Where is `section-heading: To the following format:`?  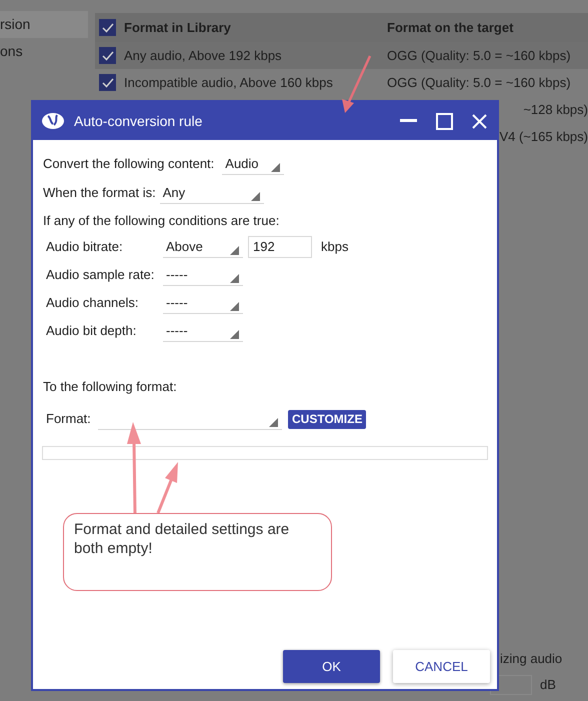 section-heading: To the following format: is located at coordinates (110, 387).